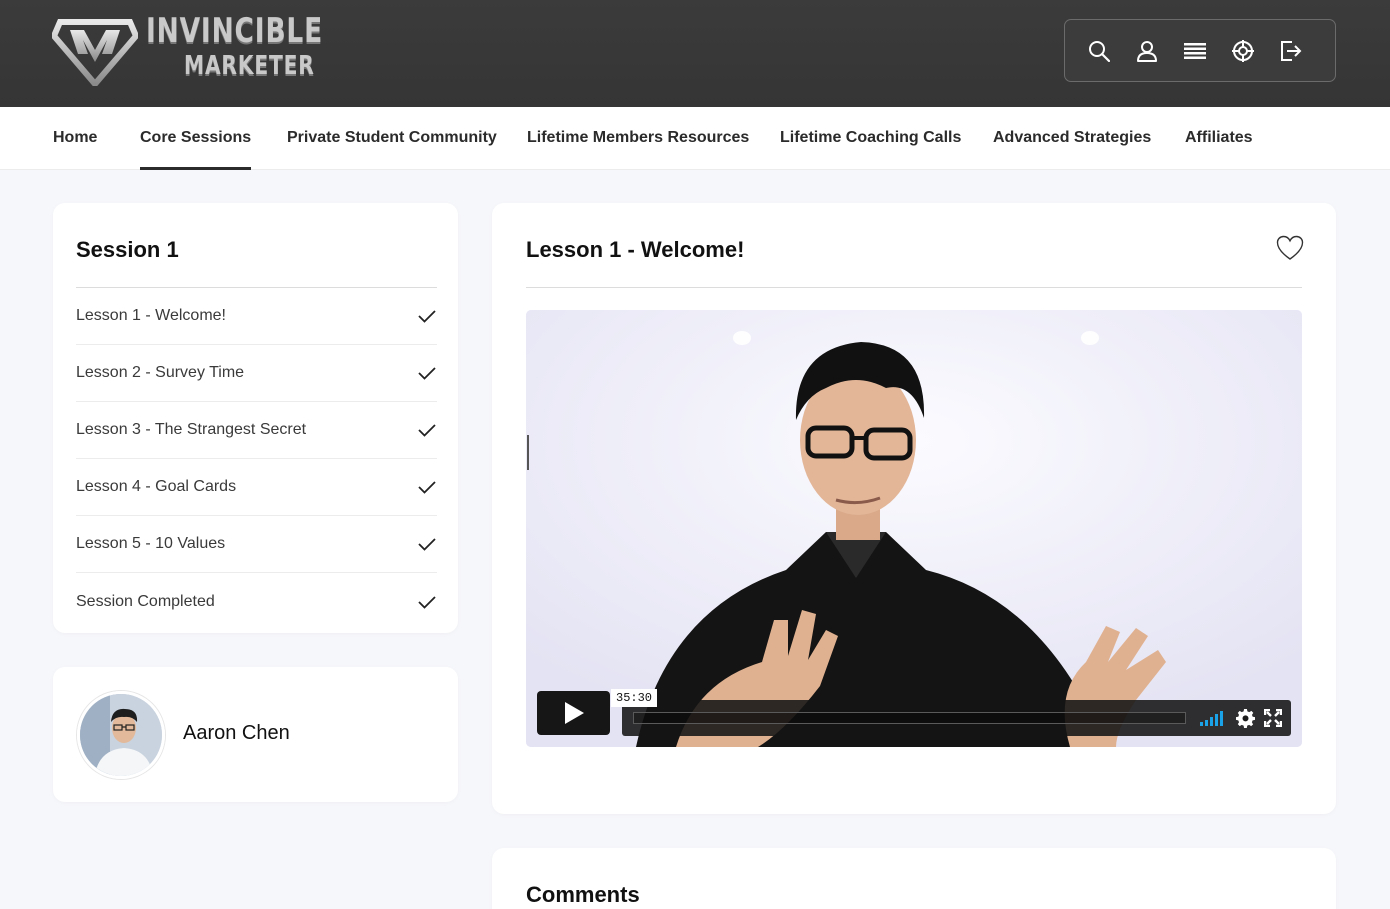  I want to click on play-icon, so click(574, 713).